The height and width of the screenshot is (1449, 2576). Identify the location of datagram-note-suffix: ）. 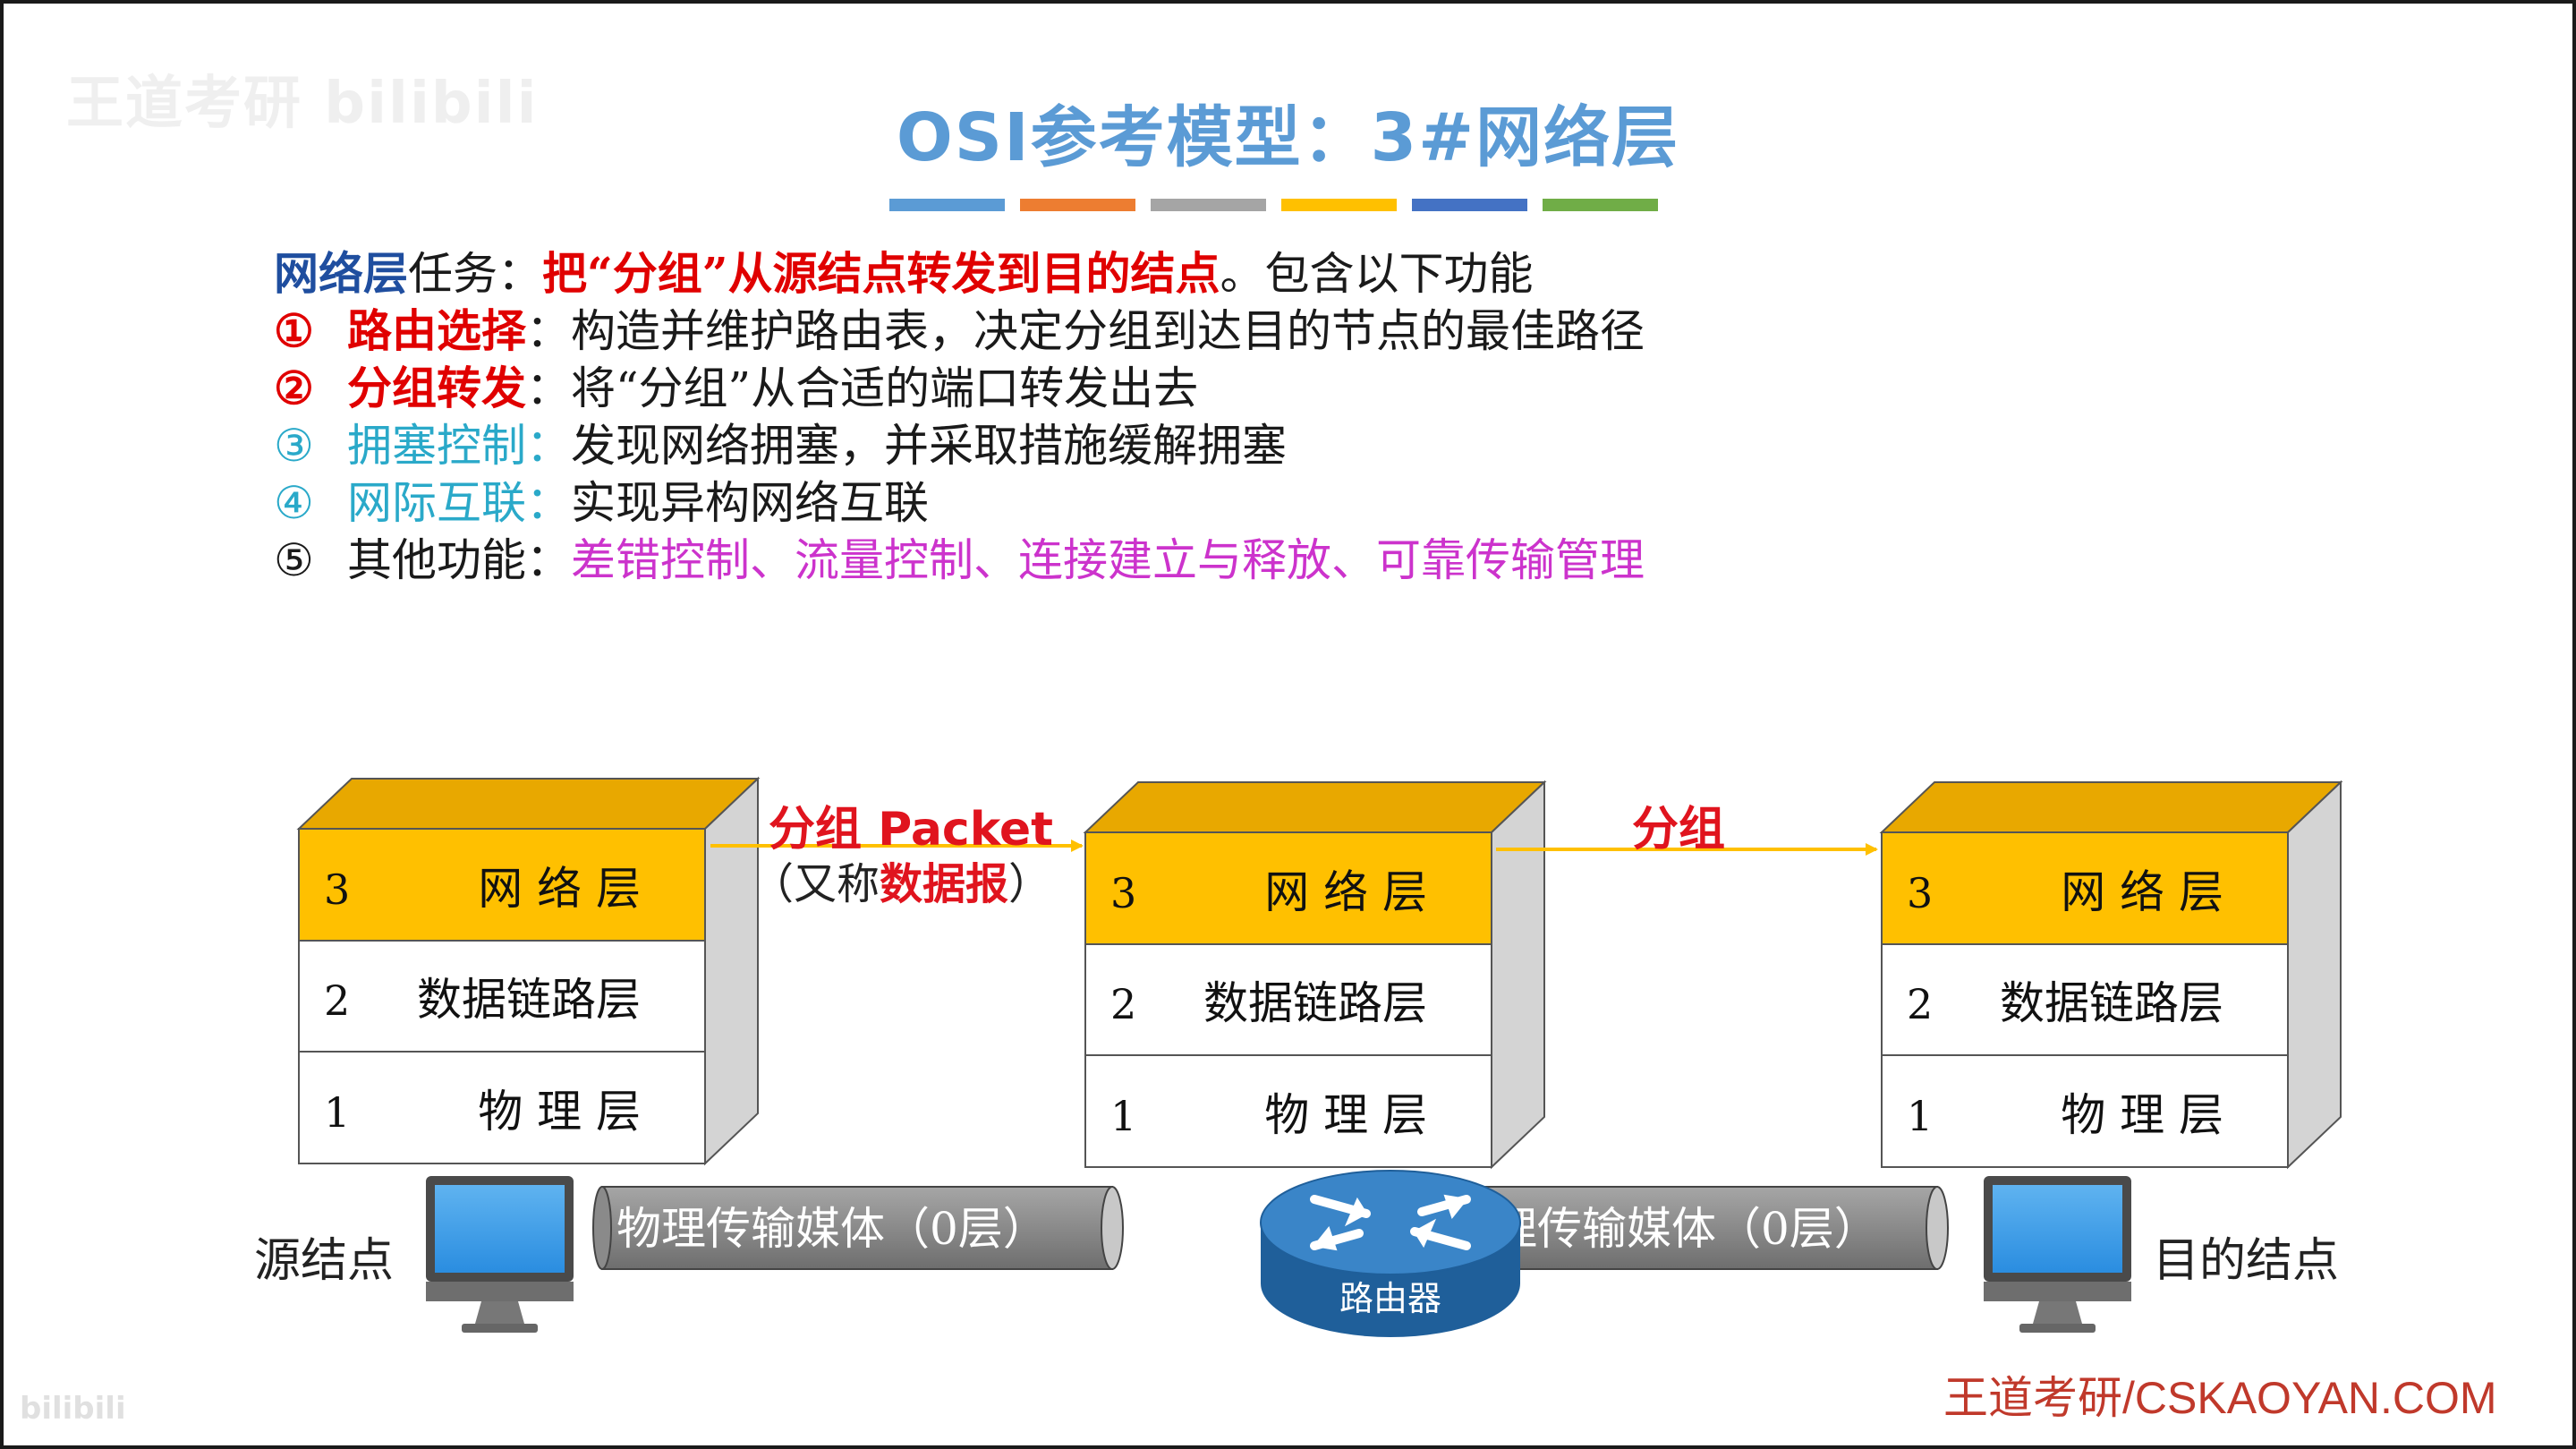
(1030, 884).